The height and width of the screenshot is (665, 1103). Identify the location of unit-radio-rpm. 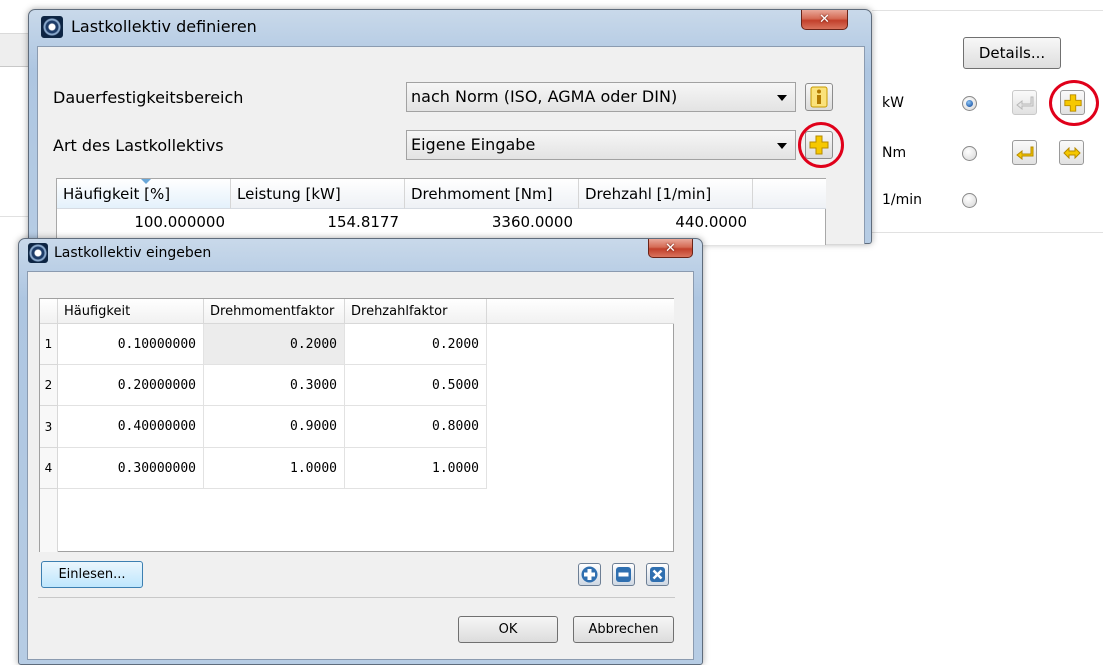
(969, 200).